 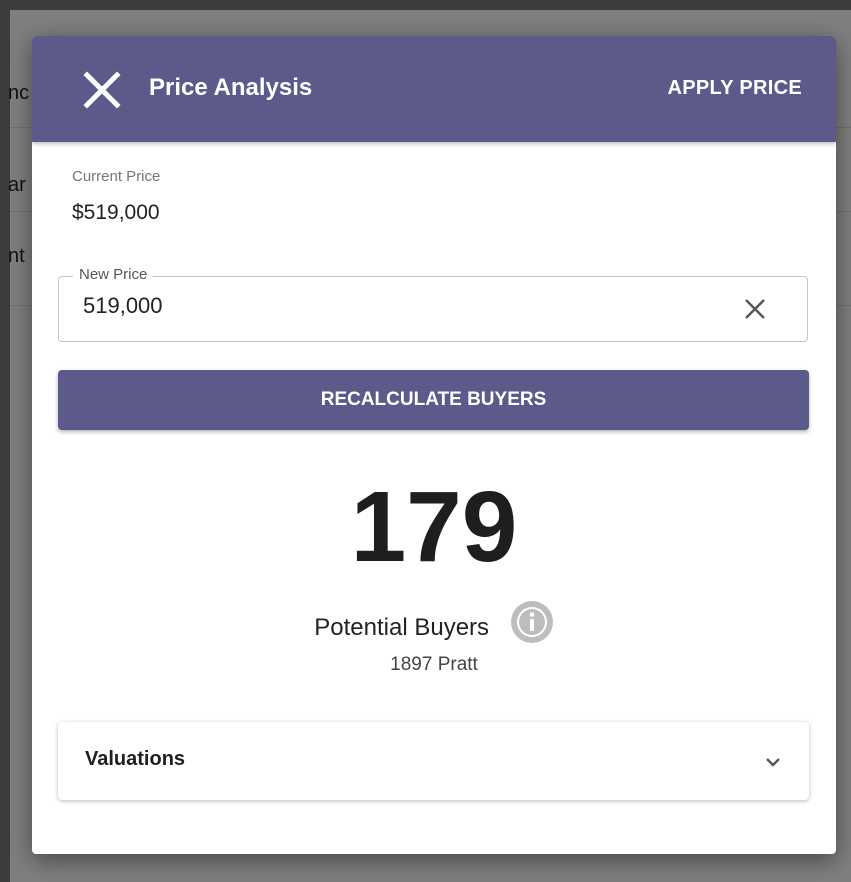 I want to click on dialog-title: Price Analysis, so click(x=231, y=87).